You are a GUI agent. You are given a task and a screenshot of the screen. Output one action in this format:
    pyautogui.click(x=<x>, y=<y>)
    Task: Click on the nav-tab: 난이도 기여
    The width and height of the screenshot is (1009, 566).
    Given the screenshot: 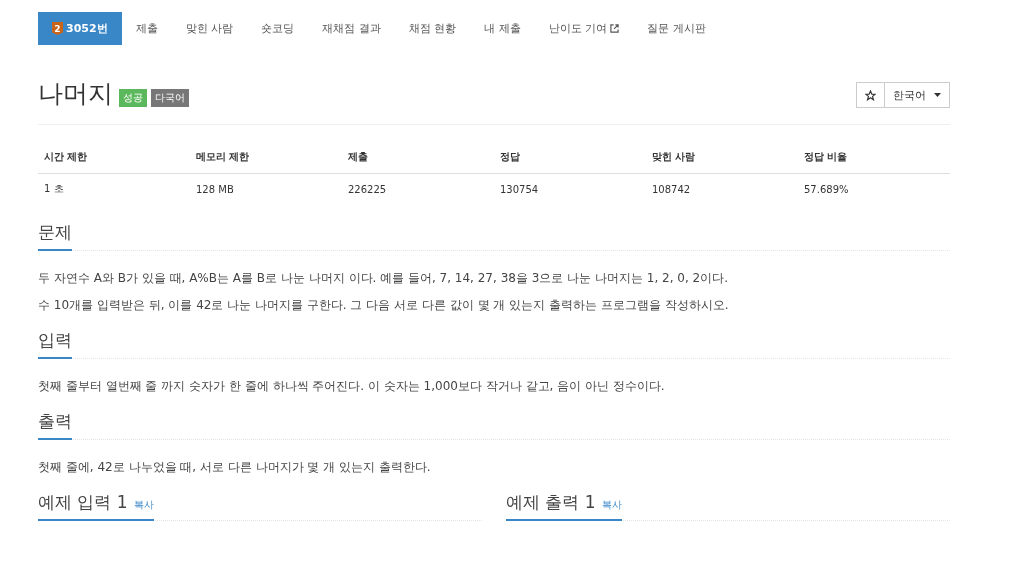 What is the action you would take?
    pyautogui.click(x=584, y=28)
    